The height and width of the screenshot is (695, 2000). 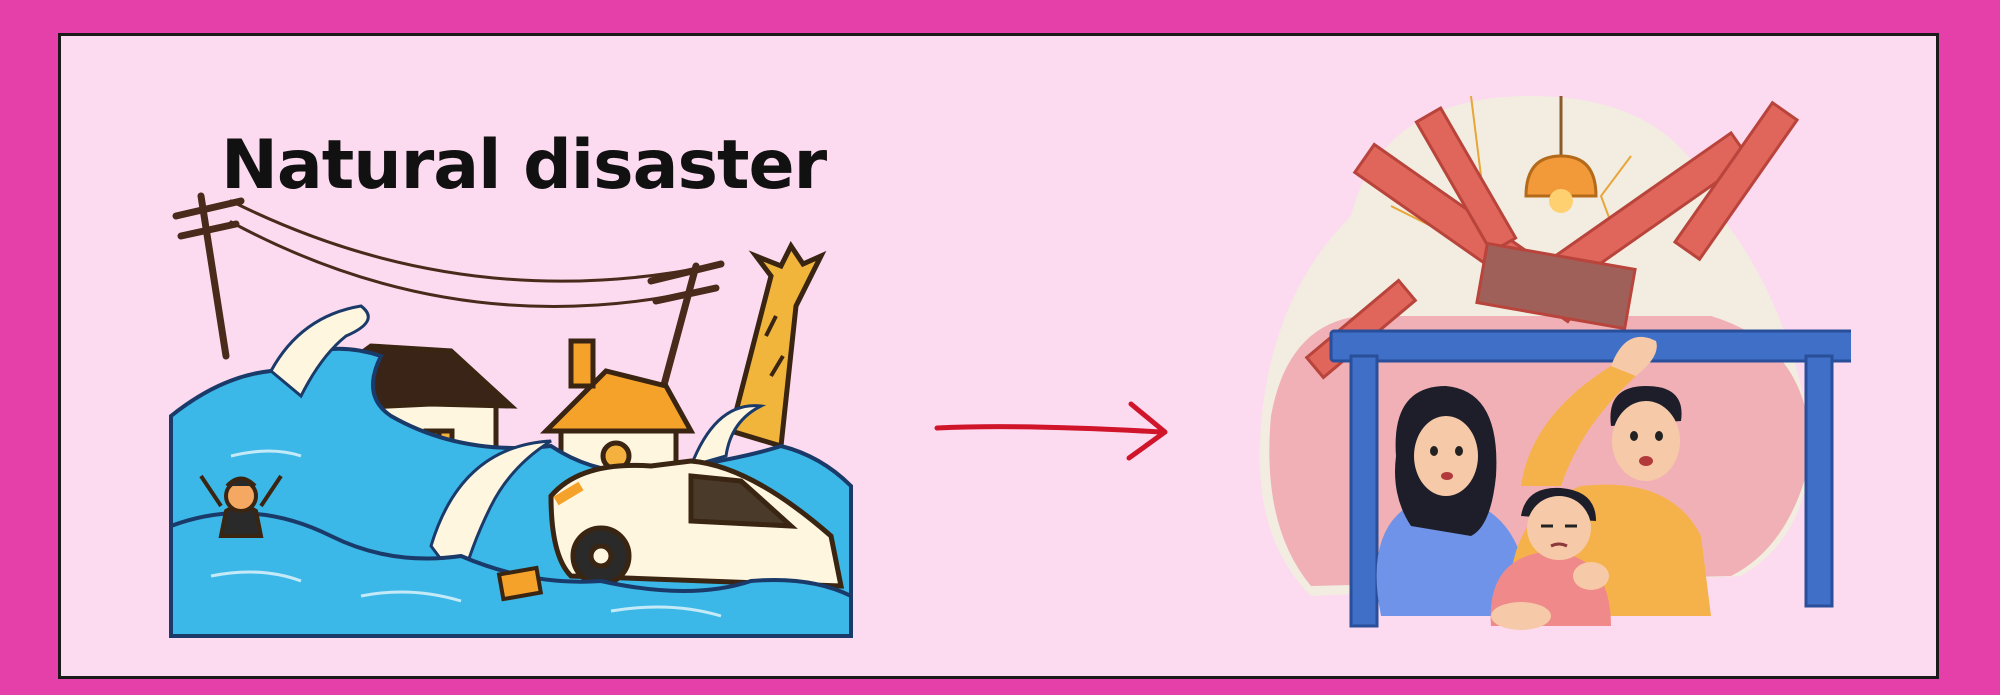 What do you see at coordinates (1051, 431) in the screenshot?
I see `arrow-right-icon` at bounding box center [1051, 431].